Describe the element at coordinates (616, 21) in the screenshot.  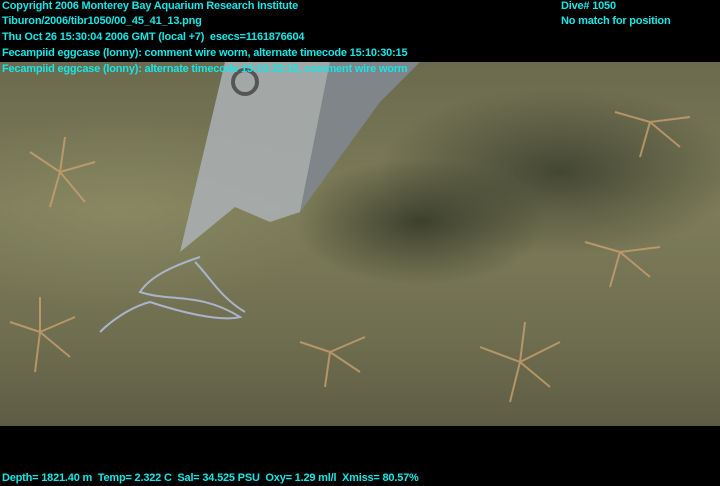
I see `position-text: No match for position` at that location.